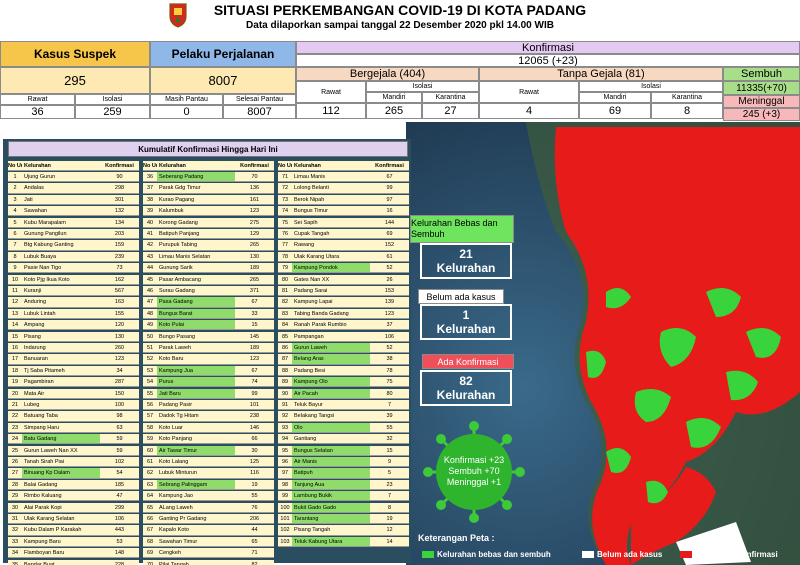  What do you see at coordinates (119, 382) in the screenshot?
I see `row-konfirmasi: 287` at bounding box center [119, 382].